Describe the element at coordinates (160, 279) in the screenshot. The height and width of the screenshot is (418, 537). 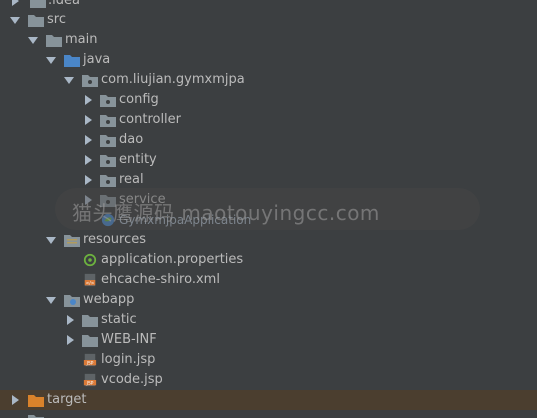
I see `tree-label-ehcache-xml: ehcache-shiro.xml` at that location.